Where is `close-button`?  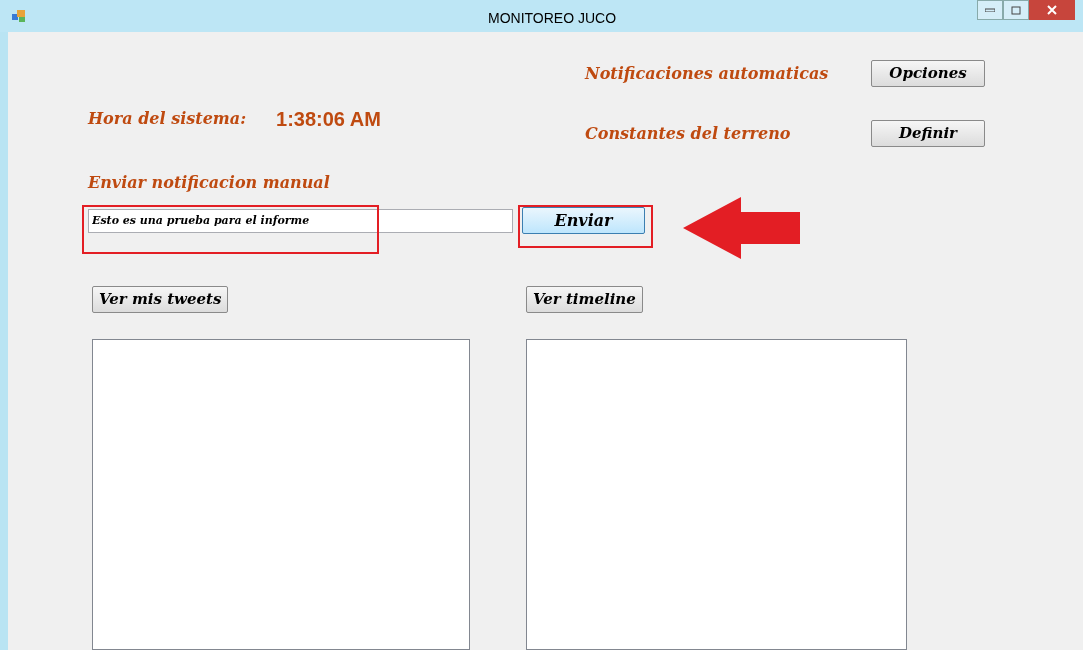
close-button is located at coordinates (1052, 10).